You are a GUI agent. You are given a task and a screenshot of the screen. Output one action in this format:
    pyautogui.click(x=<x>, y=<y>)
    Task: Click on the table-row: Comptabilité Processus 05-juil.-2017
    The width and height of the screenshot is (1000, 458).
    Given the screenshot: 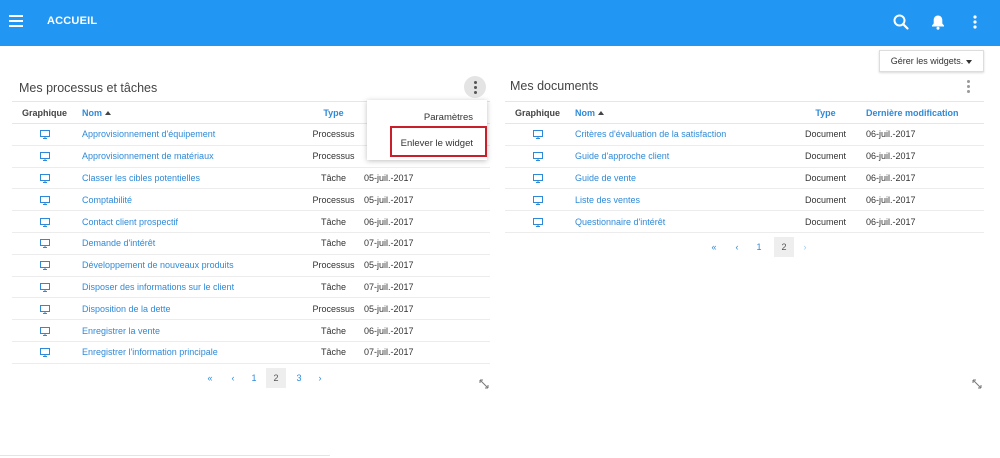 What is the action you would take?
    pyautogui.click(x=251, y=200)
    